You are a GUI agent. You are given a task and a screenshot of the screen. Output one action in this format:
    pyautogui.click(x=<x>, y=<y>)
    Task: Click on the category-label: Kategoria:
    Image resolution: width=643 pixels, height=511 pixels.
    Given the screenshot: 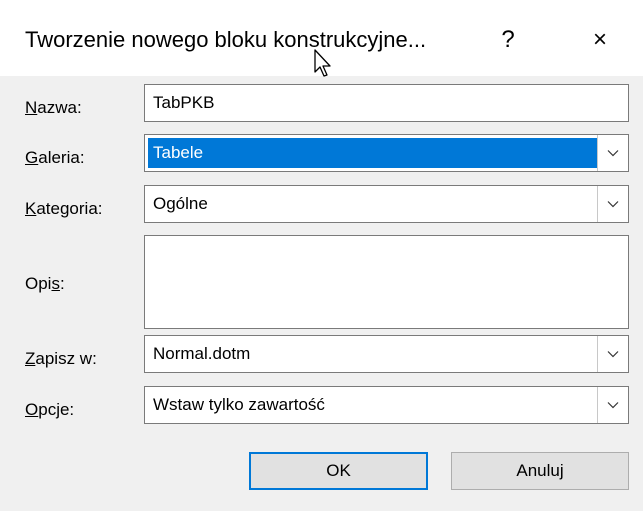 What is the action you would take?
    pyautogui.click(x=64, y=208)
    